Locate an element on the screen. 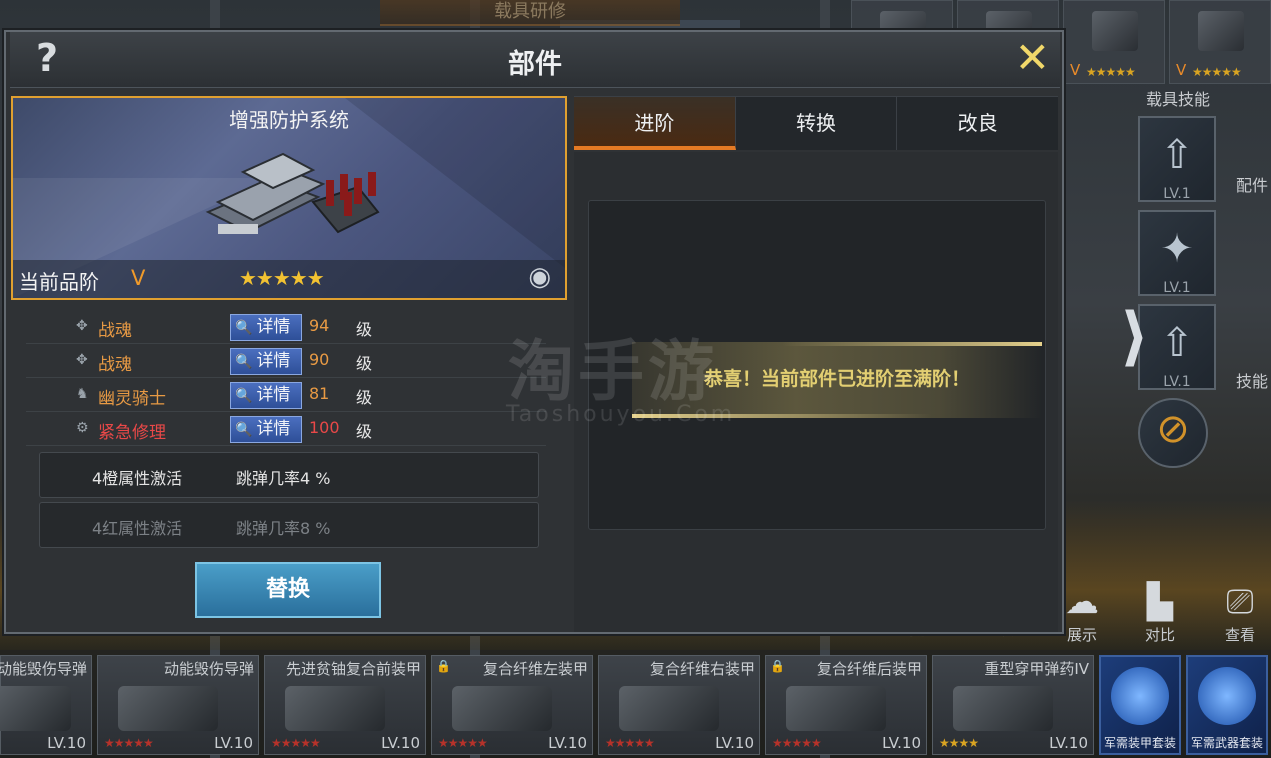 The image size is (1271, 758). view-button: ⎚ 查看 is located at coordinates (1240, 612).